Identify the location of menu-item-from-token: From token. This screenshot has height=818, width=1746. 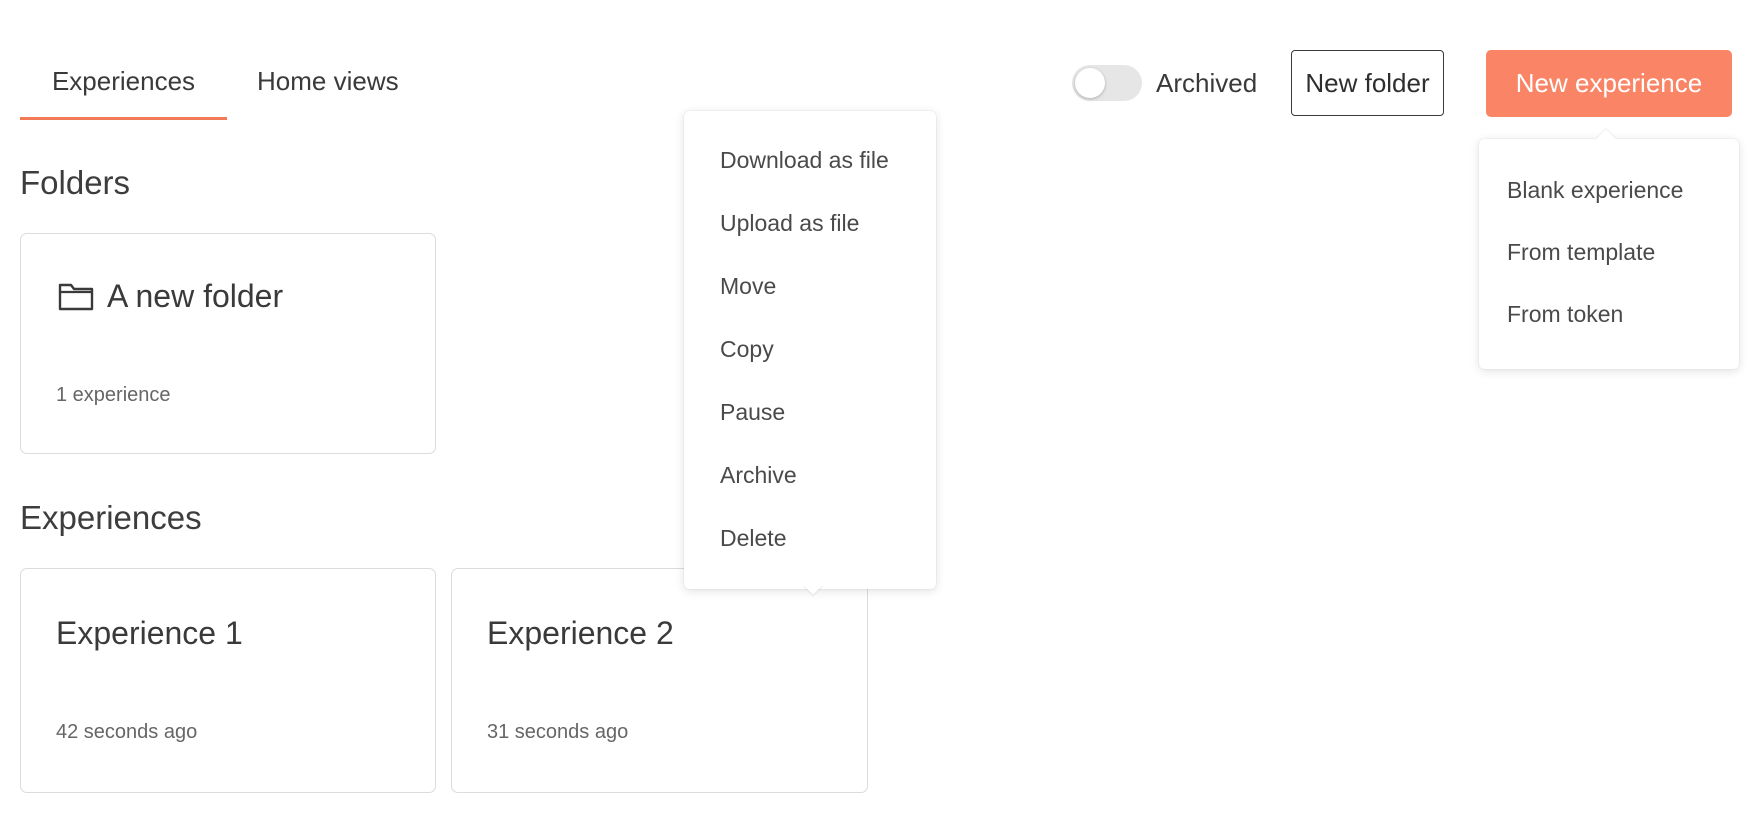
(1565, 314).